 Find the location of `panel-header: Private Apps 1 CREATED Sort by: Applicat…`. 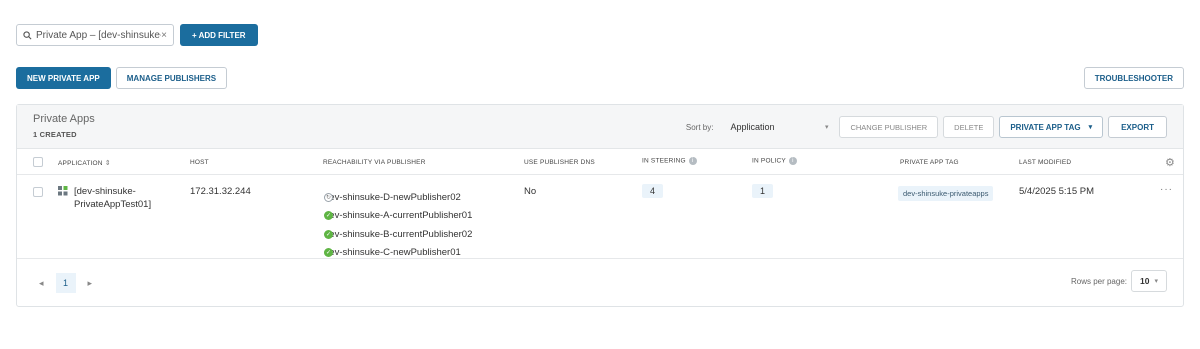

panel-header: Private Apps 1 CREATED Sort by: Applicat… is located at coordinates (600, 127).